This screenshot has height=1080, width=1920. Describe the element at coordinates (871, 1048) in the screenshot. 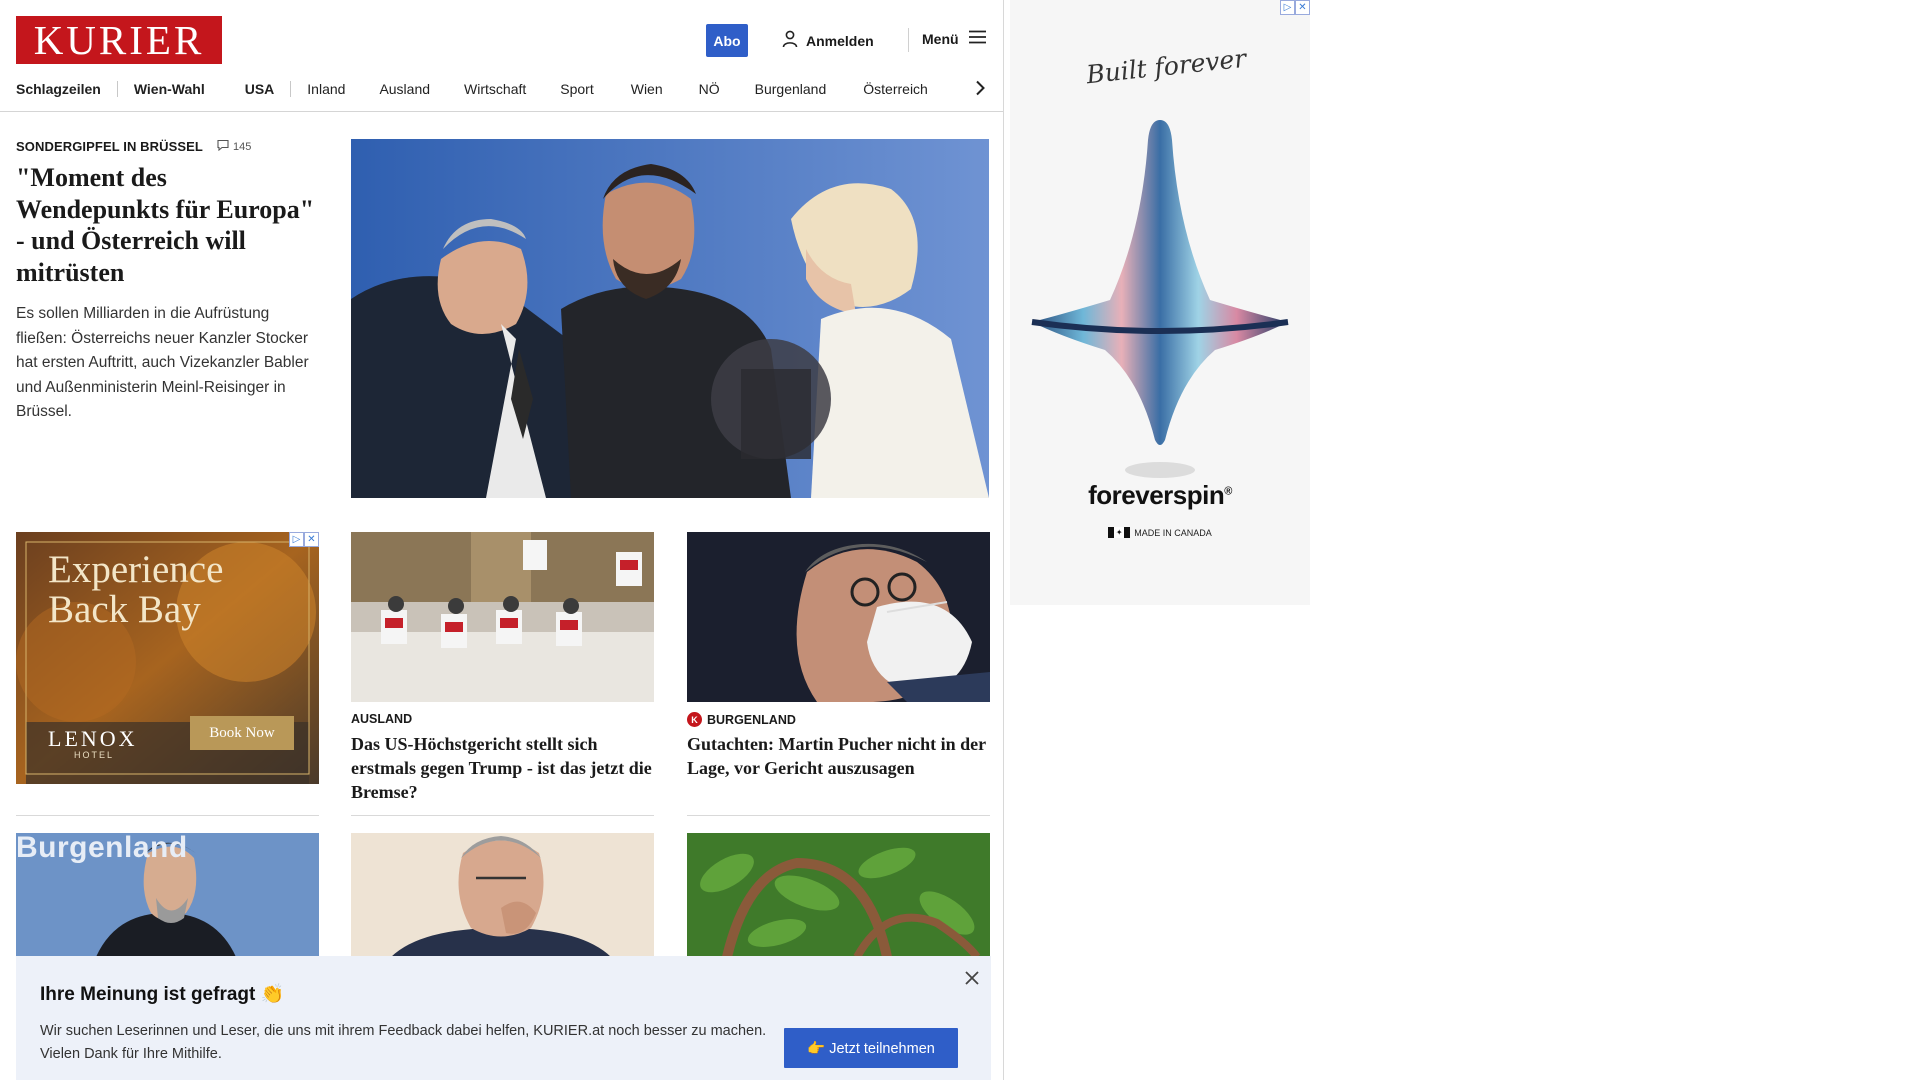

I see `survey-participate-button: 👉 Jetzt teilnehmen` at that location.